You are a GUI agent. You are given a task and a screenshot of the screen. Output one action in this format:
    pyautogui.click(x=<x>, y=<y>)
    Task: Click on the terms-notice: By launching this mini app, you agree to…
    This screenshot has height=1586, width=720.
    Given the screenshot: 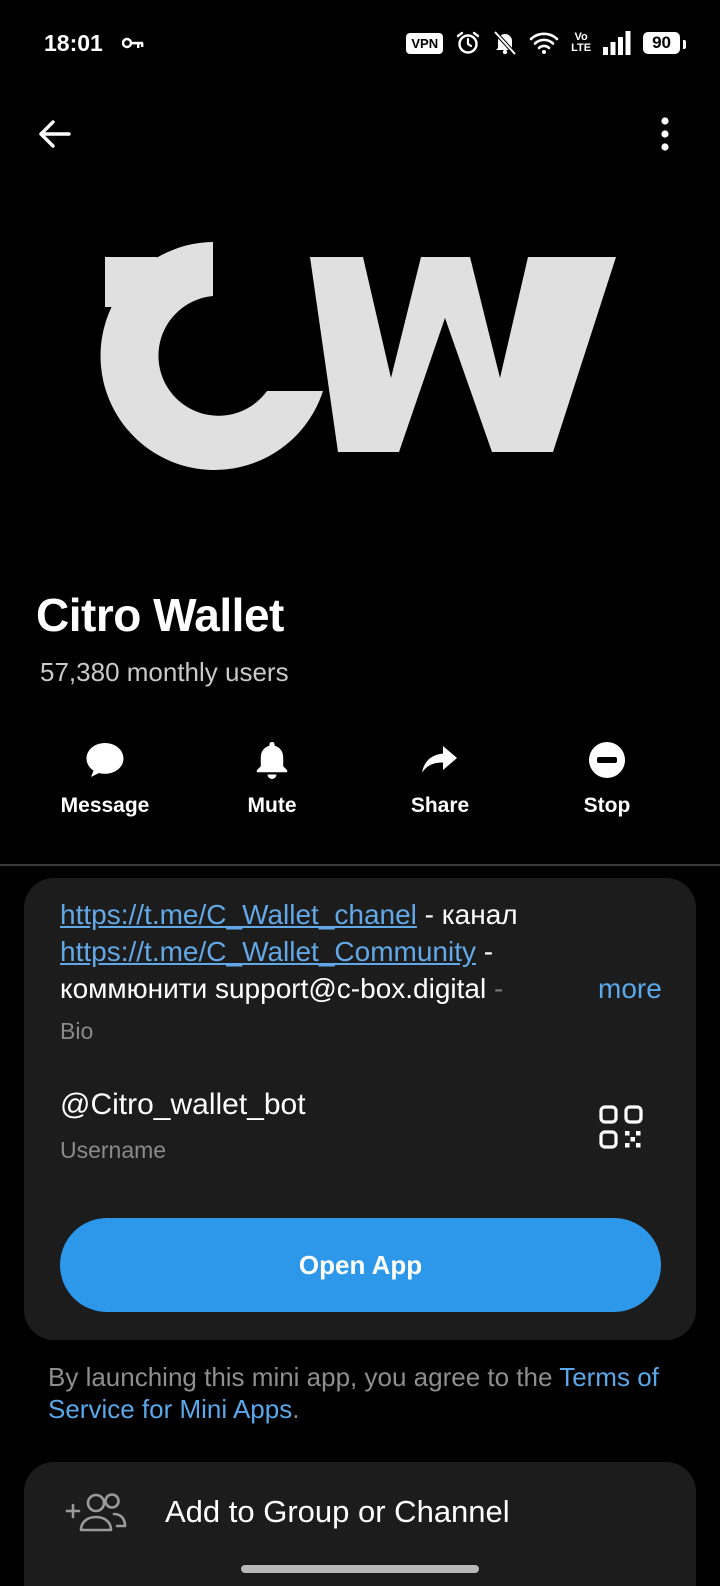 What is the action you would take?
    pyautogui.click(x=353, y=1393)
    